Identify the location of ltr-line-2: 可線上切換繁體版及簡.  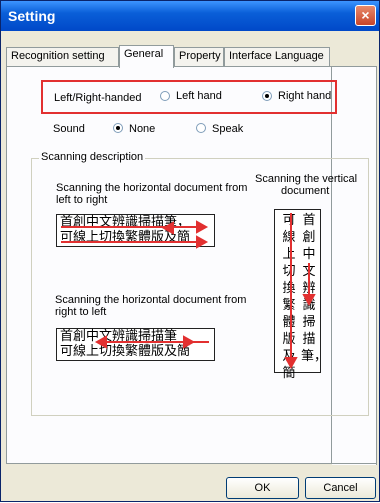
(125, 237).